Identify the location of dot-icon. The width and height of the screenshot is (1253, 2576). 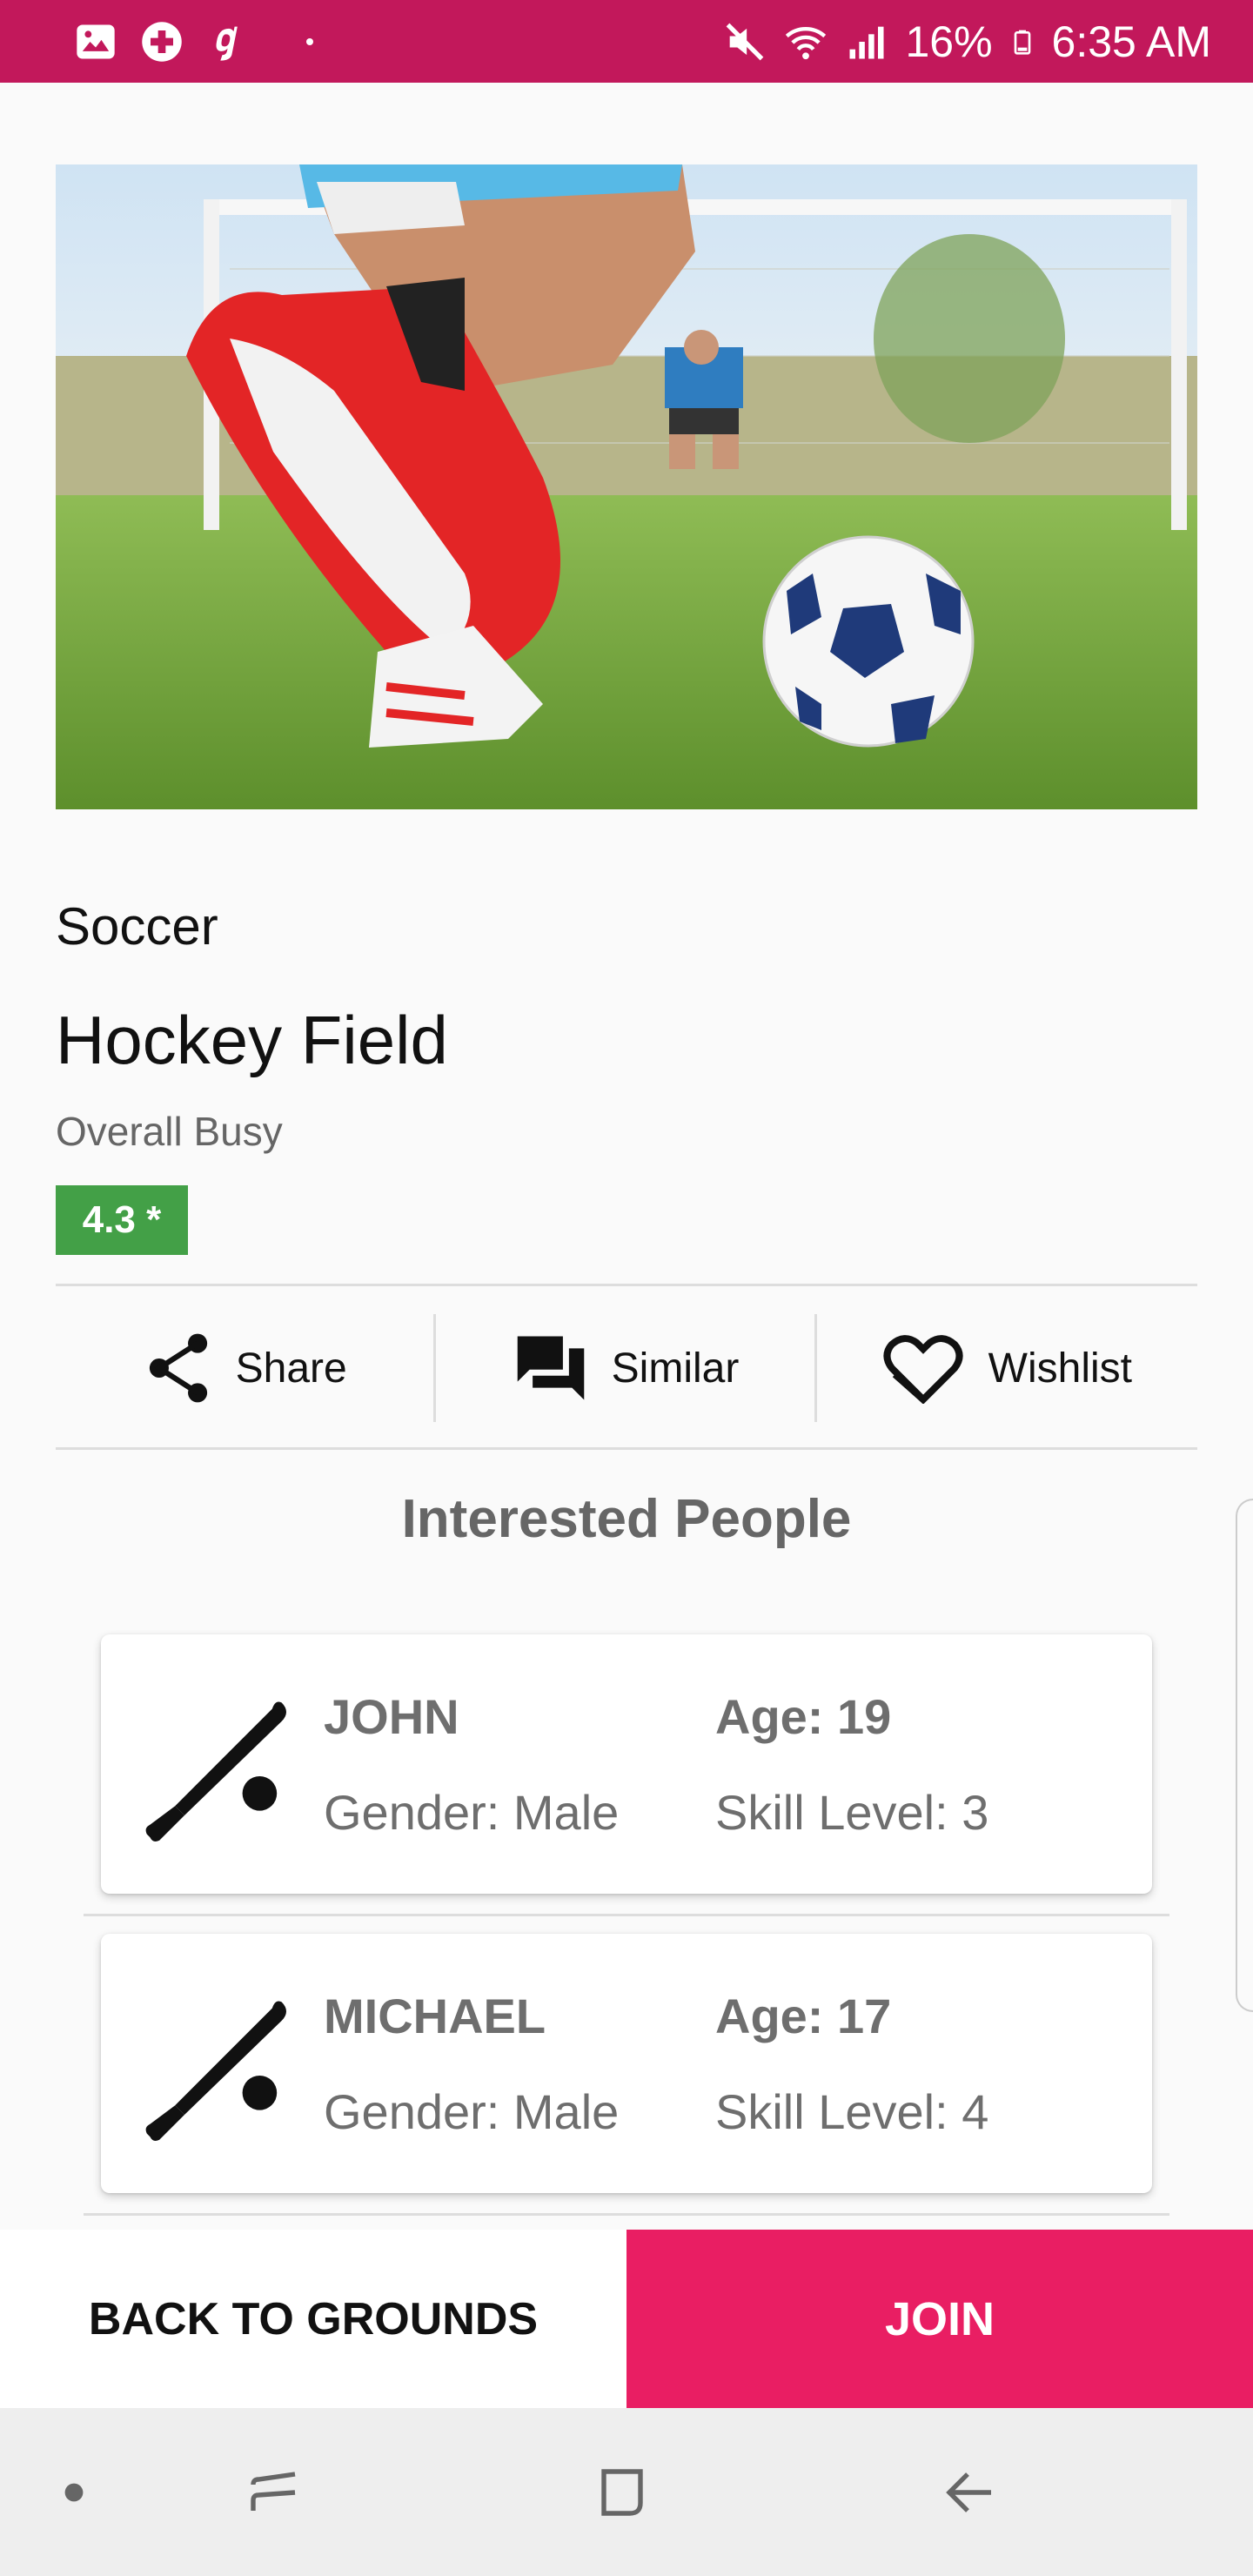
(74, 2492).